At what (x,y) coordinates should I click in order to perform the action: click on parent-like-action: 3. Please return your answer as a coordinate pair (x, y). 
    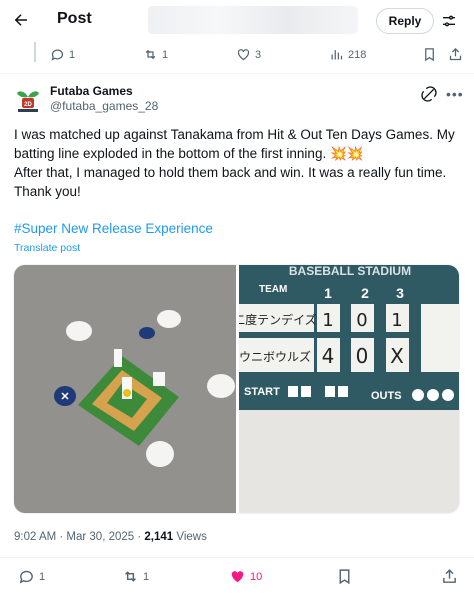
    Looking at the image, I should click on (248, 54).